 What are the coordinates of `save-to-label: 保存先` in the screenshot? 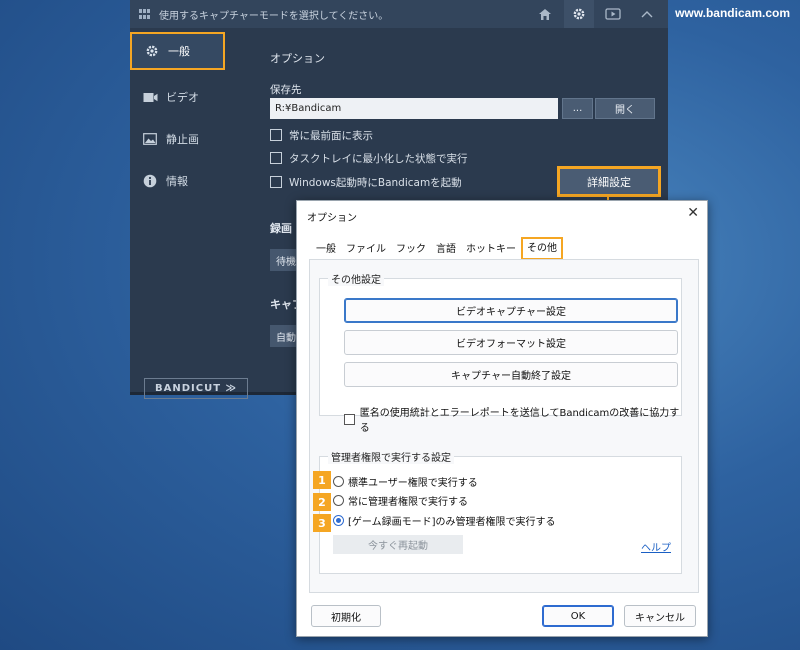 It's located at (286, 90).